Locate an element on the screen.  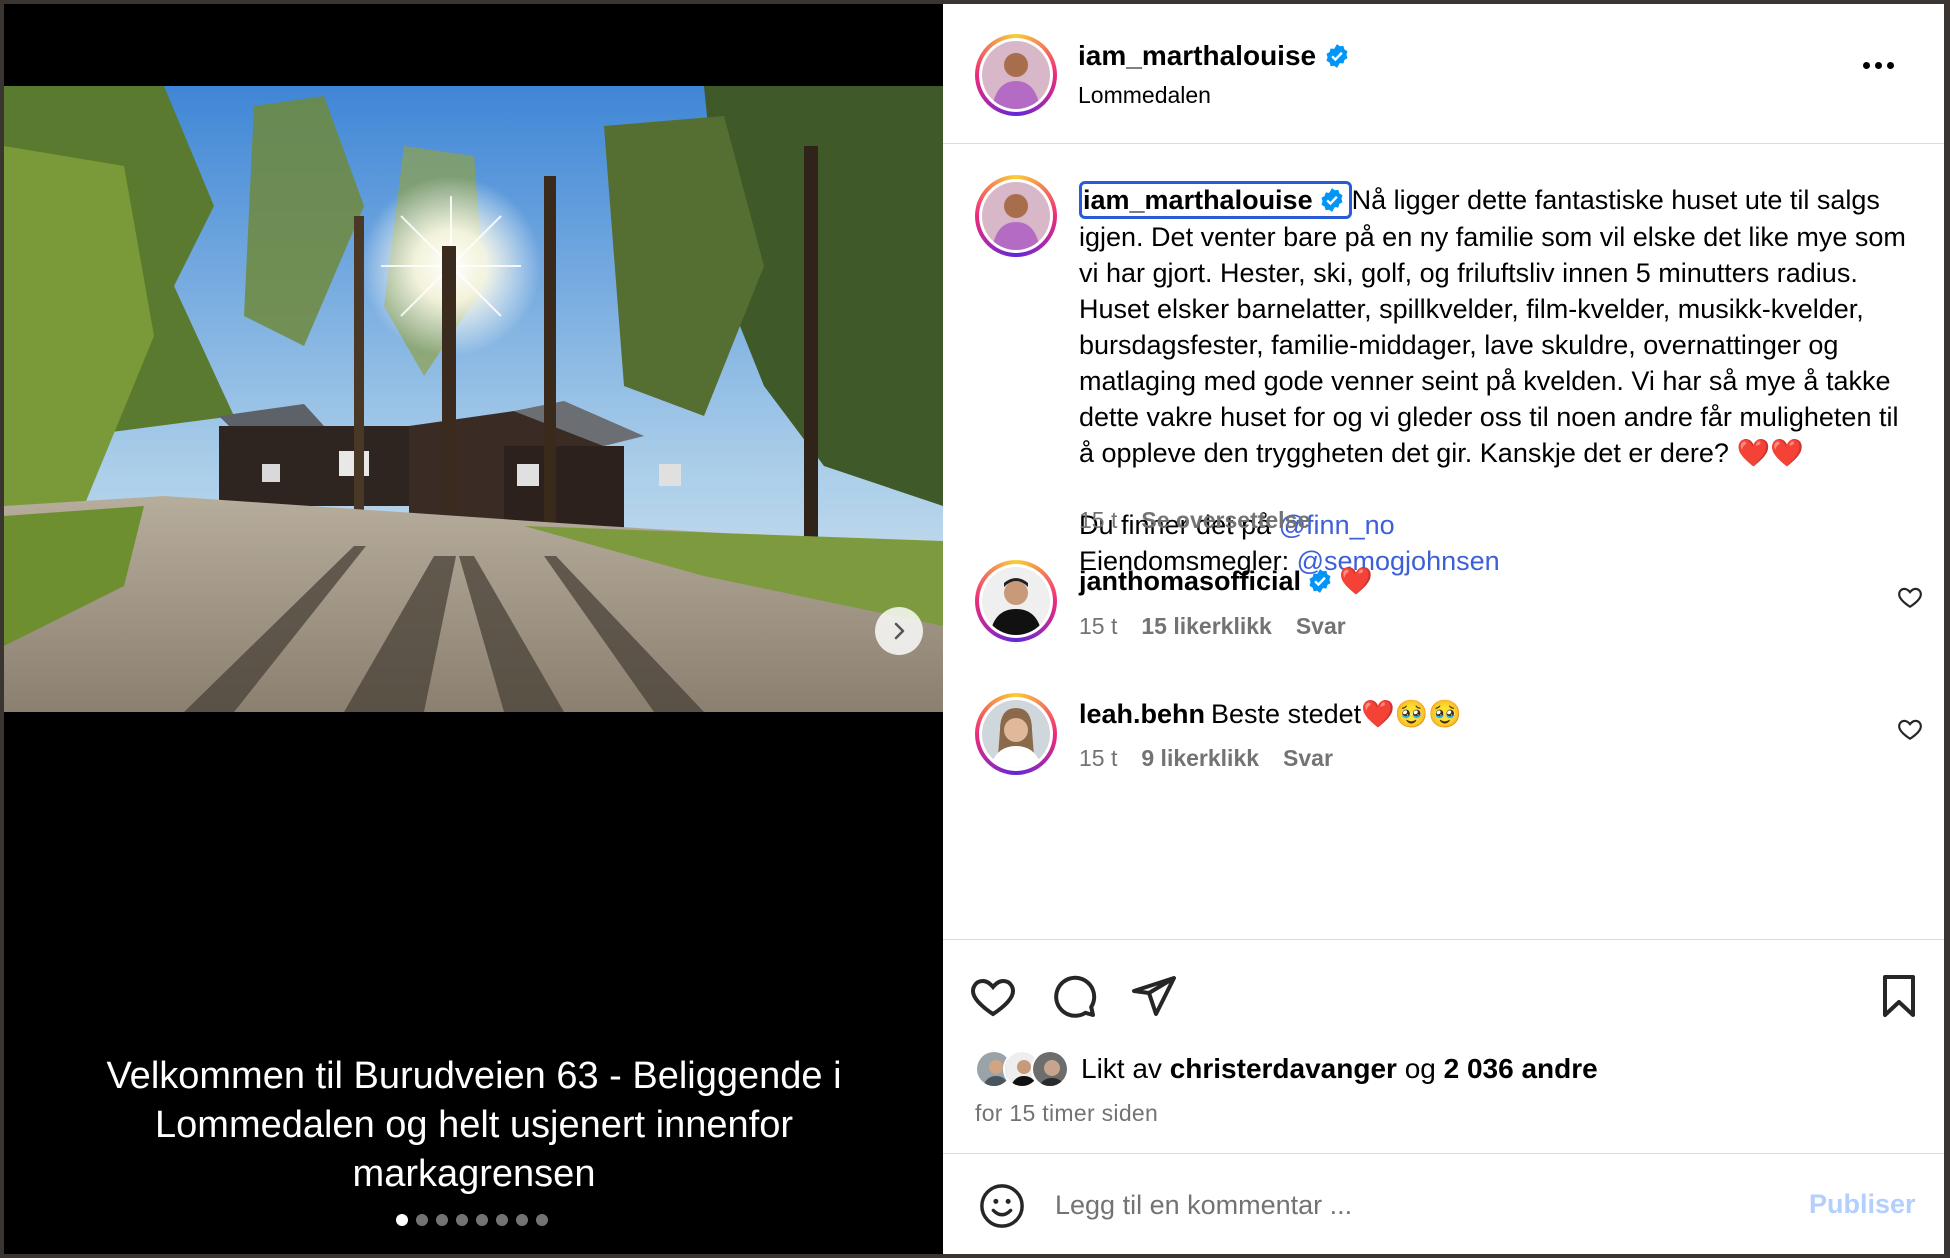
post-timestamp: for 15 timer siden is located at coordinates (1066, 1113).